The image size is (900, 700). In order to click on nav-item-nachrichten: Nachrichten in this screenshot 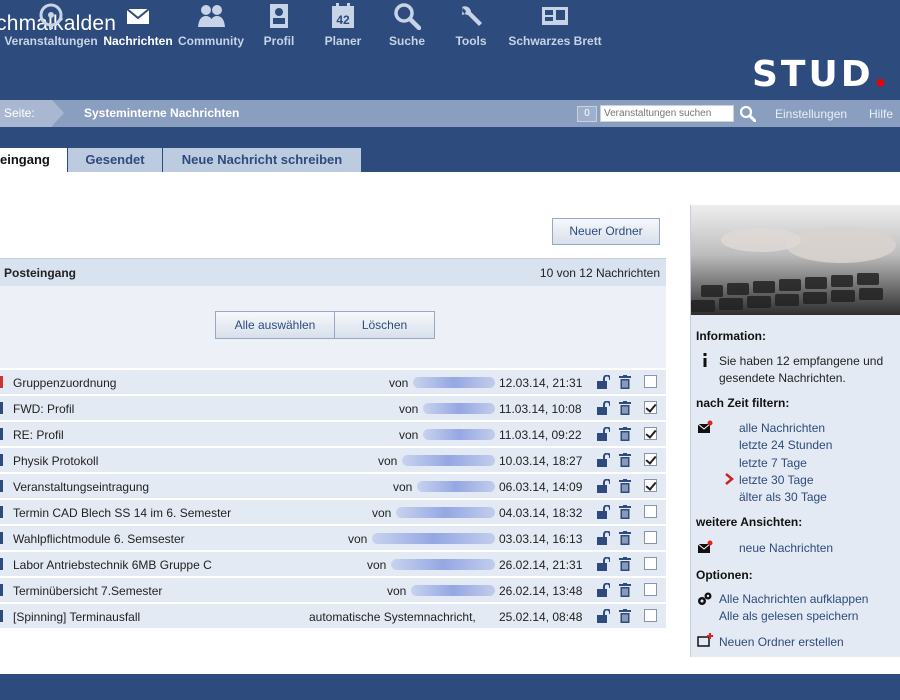, I will do `click(138, 25)`.